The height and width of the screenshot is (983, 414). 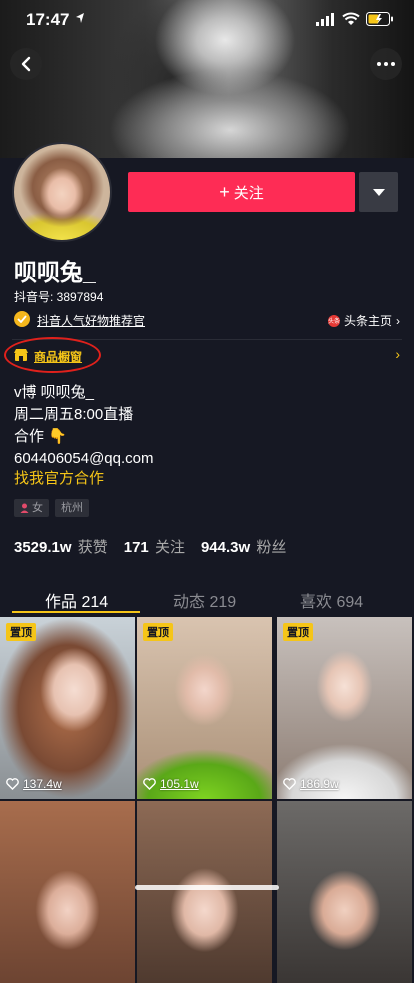 I want to click on profile-stats: 3529.1w 获赞 171 关注 944.3w 粉丝, so click(x=150, y=546).